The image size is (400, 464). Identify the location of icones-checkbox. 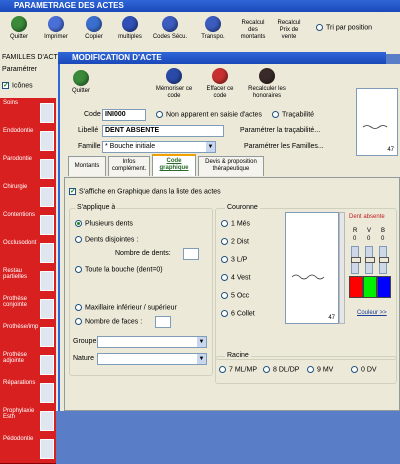
(5, 85).